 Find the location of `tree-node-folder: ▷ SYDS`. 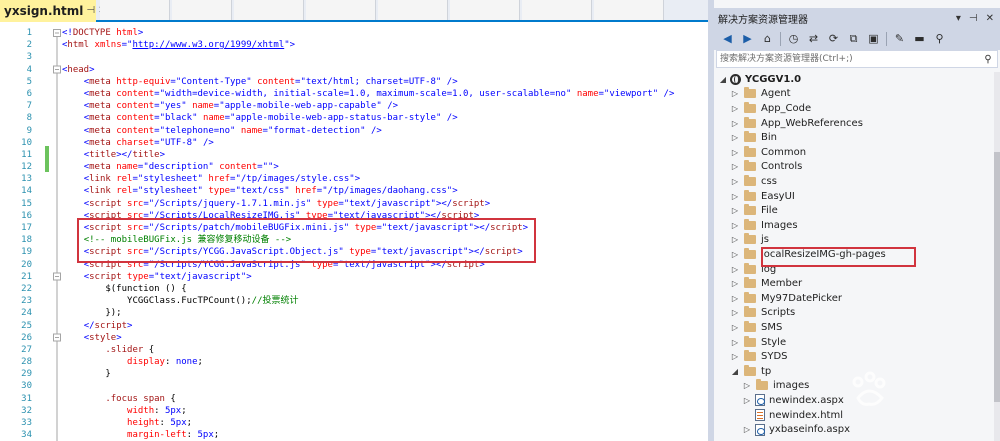

tree-node-folder: ▷ SYDS is located at coordinates (759, 356).